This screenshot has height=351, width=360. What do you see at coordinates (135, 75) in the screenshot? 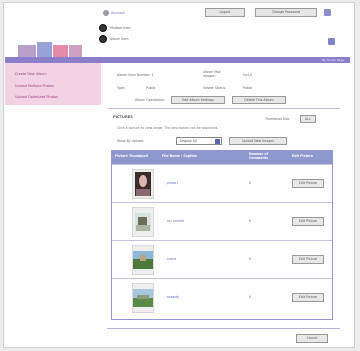
I see `album-number-label: Album Num Number: 1` at bounding box center [135, 75].